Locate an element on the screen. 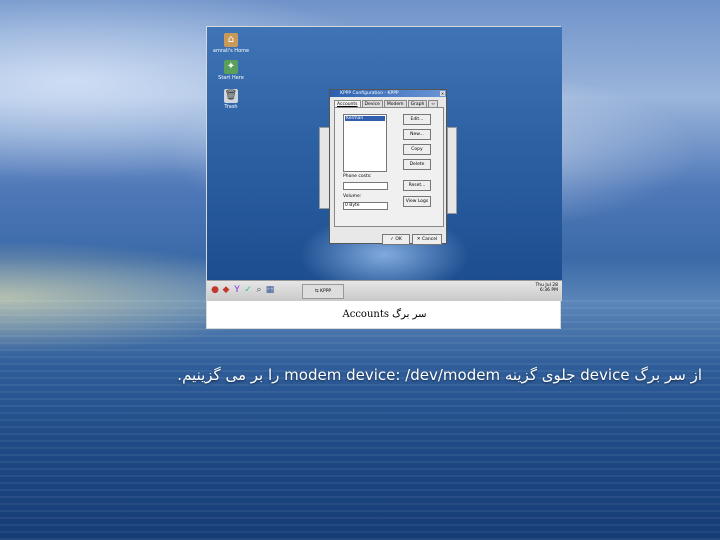 This screenshot has height=540, width=720. ok-label: OK is located at coordinates (398, 239).